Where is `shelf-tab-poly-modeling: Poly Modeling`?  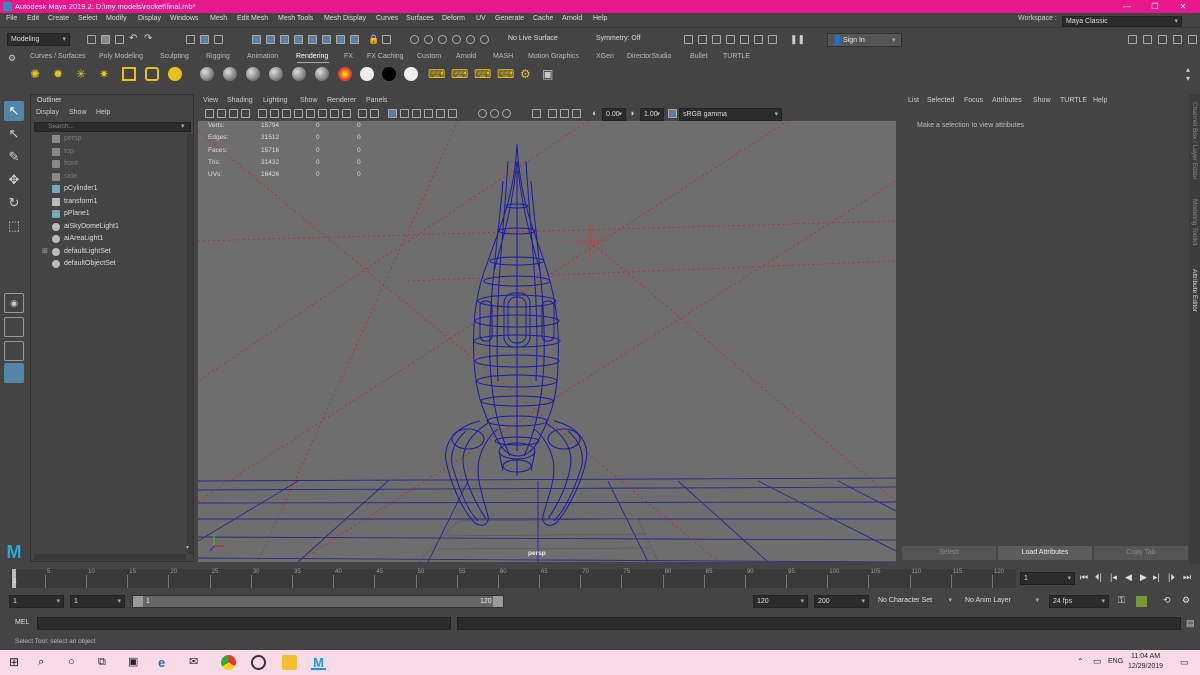
shelf-tab-poly-modeling: Poly Modeling is located at coordinates (121, 56).